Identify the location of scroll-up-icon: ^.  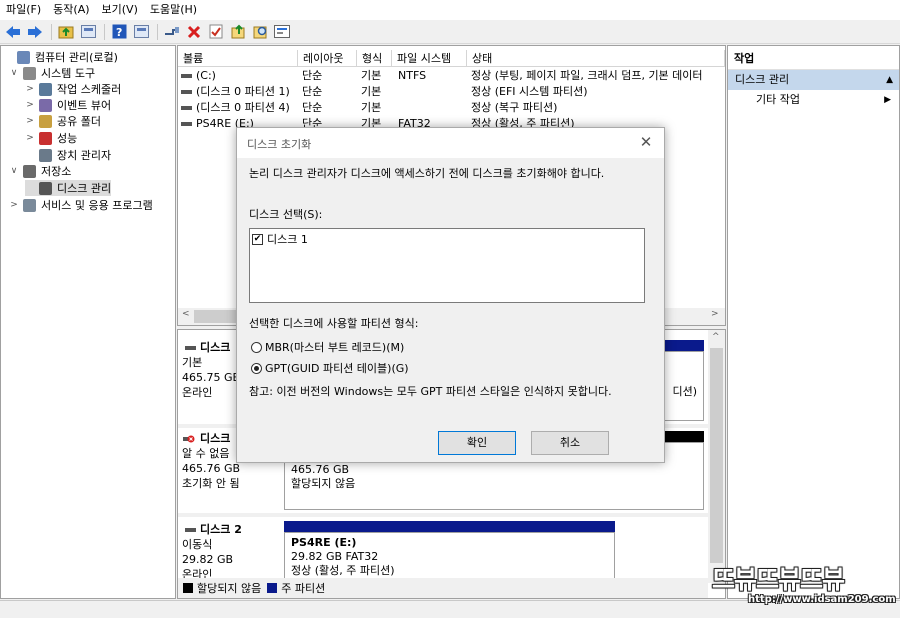
(716, 337).